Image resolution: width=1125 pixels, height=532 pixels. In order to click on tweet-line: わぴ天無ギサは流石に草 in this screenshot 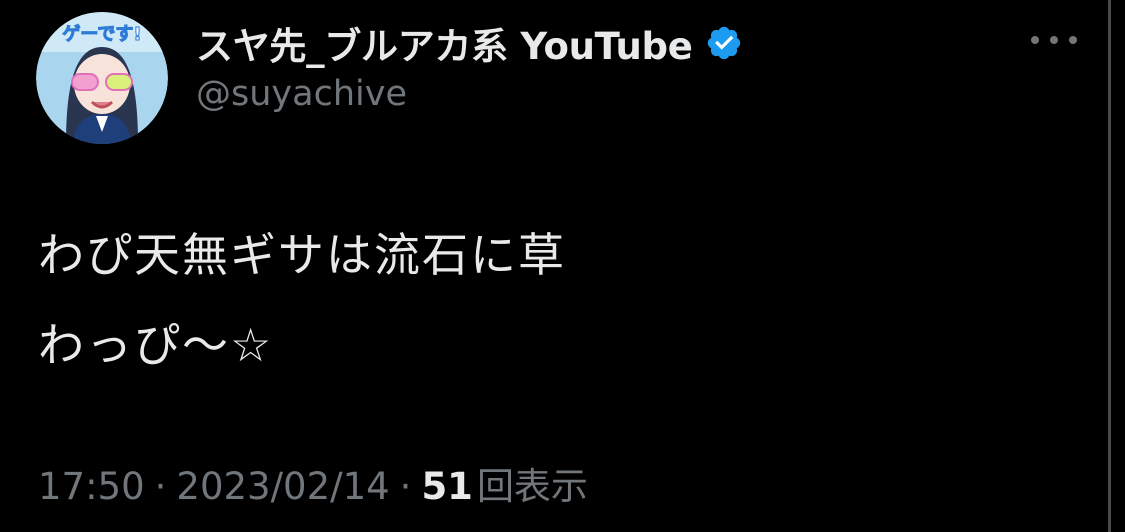, I will do `click(302, 255)`.